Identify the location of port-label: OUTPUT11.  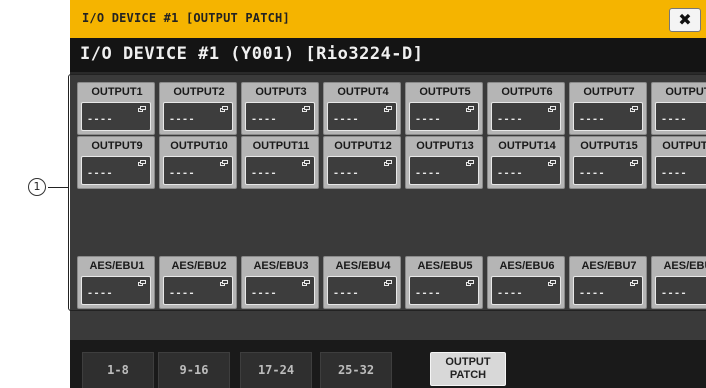
(281, 146).